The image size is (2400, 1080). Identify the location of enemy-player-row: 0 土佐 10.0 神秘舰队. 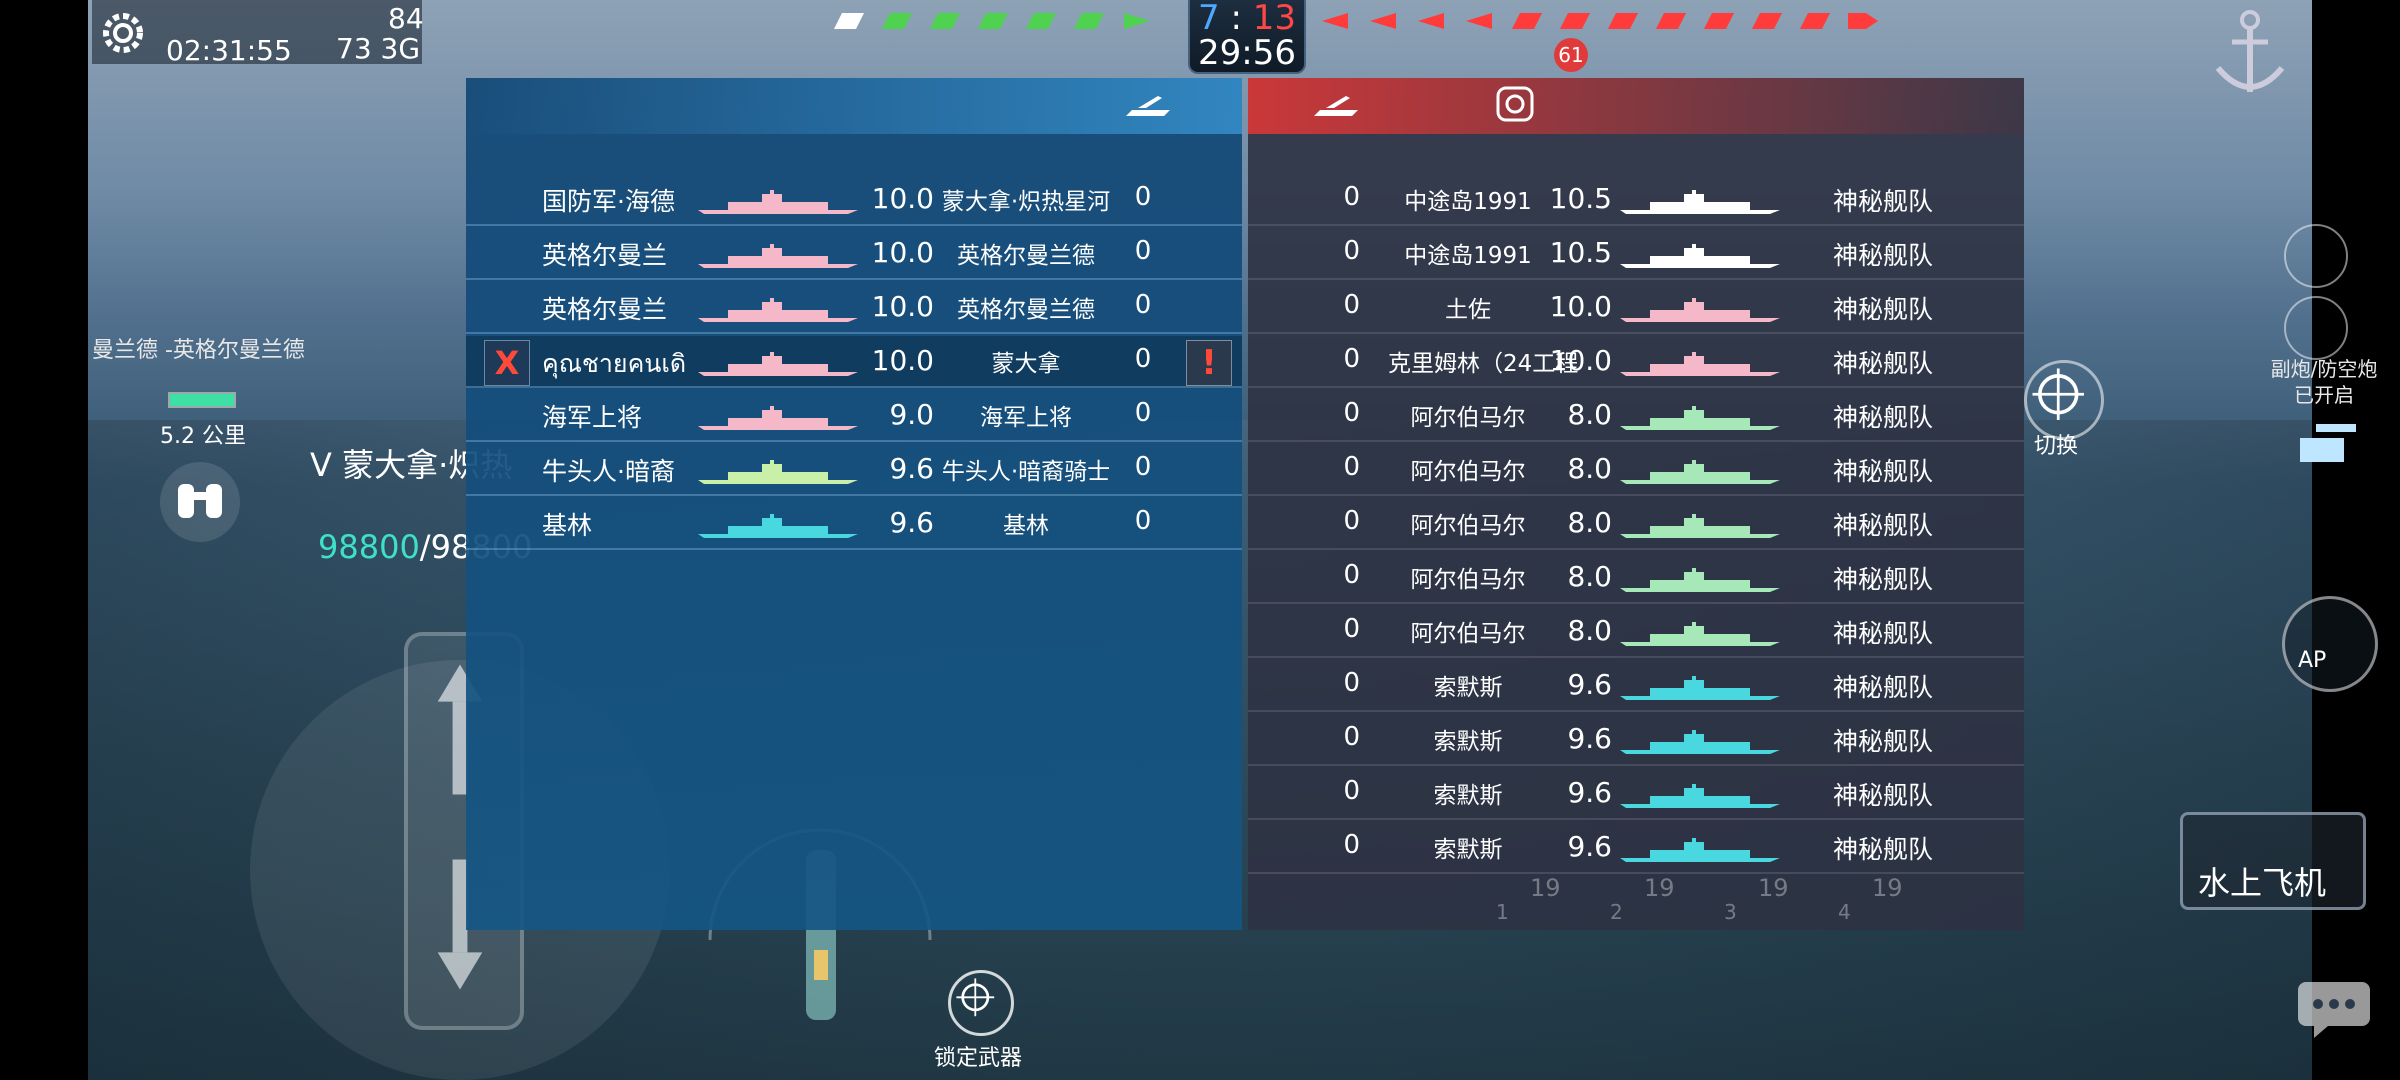
(1636, 308).